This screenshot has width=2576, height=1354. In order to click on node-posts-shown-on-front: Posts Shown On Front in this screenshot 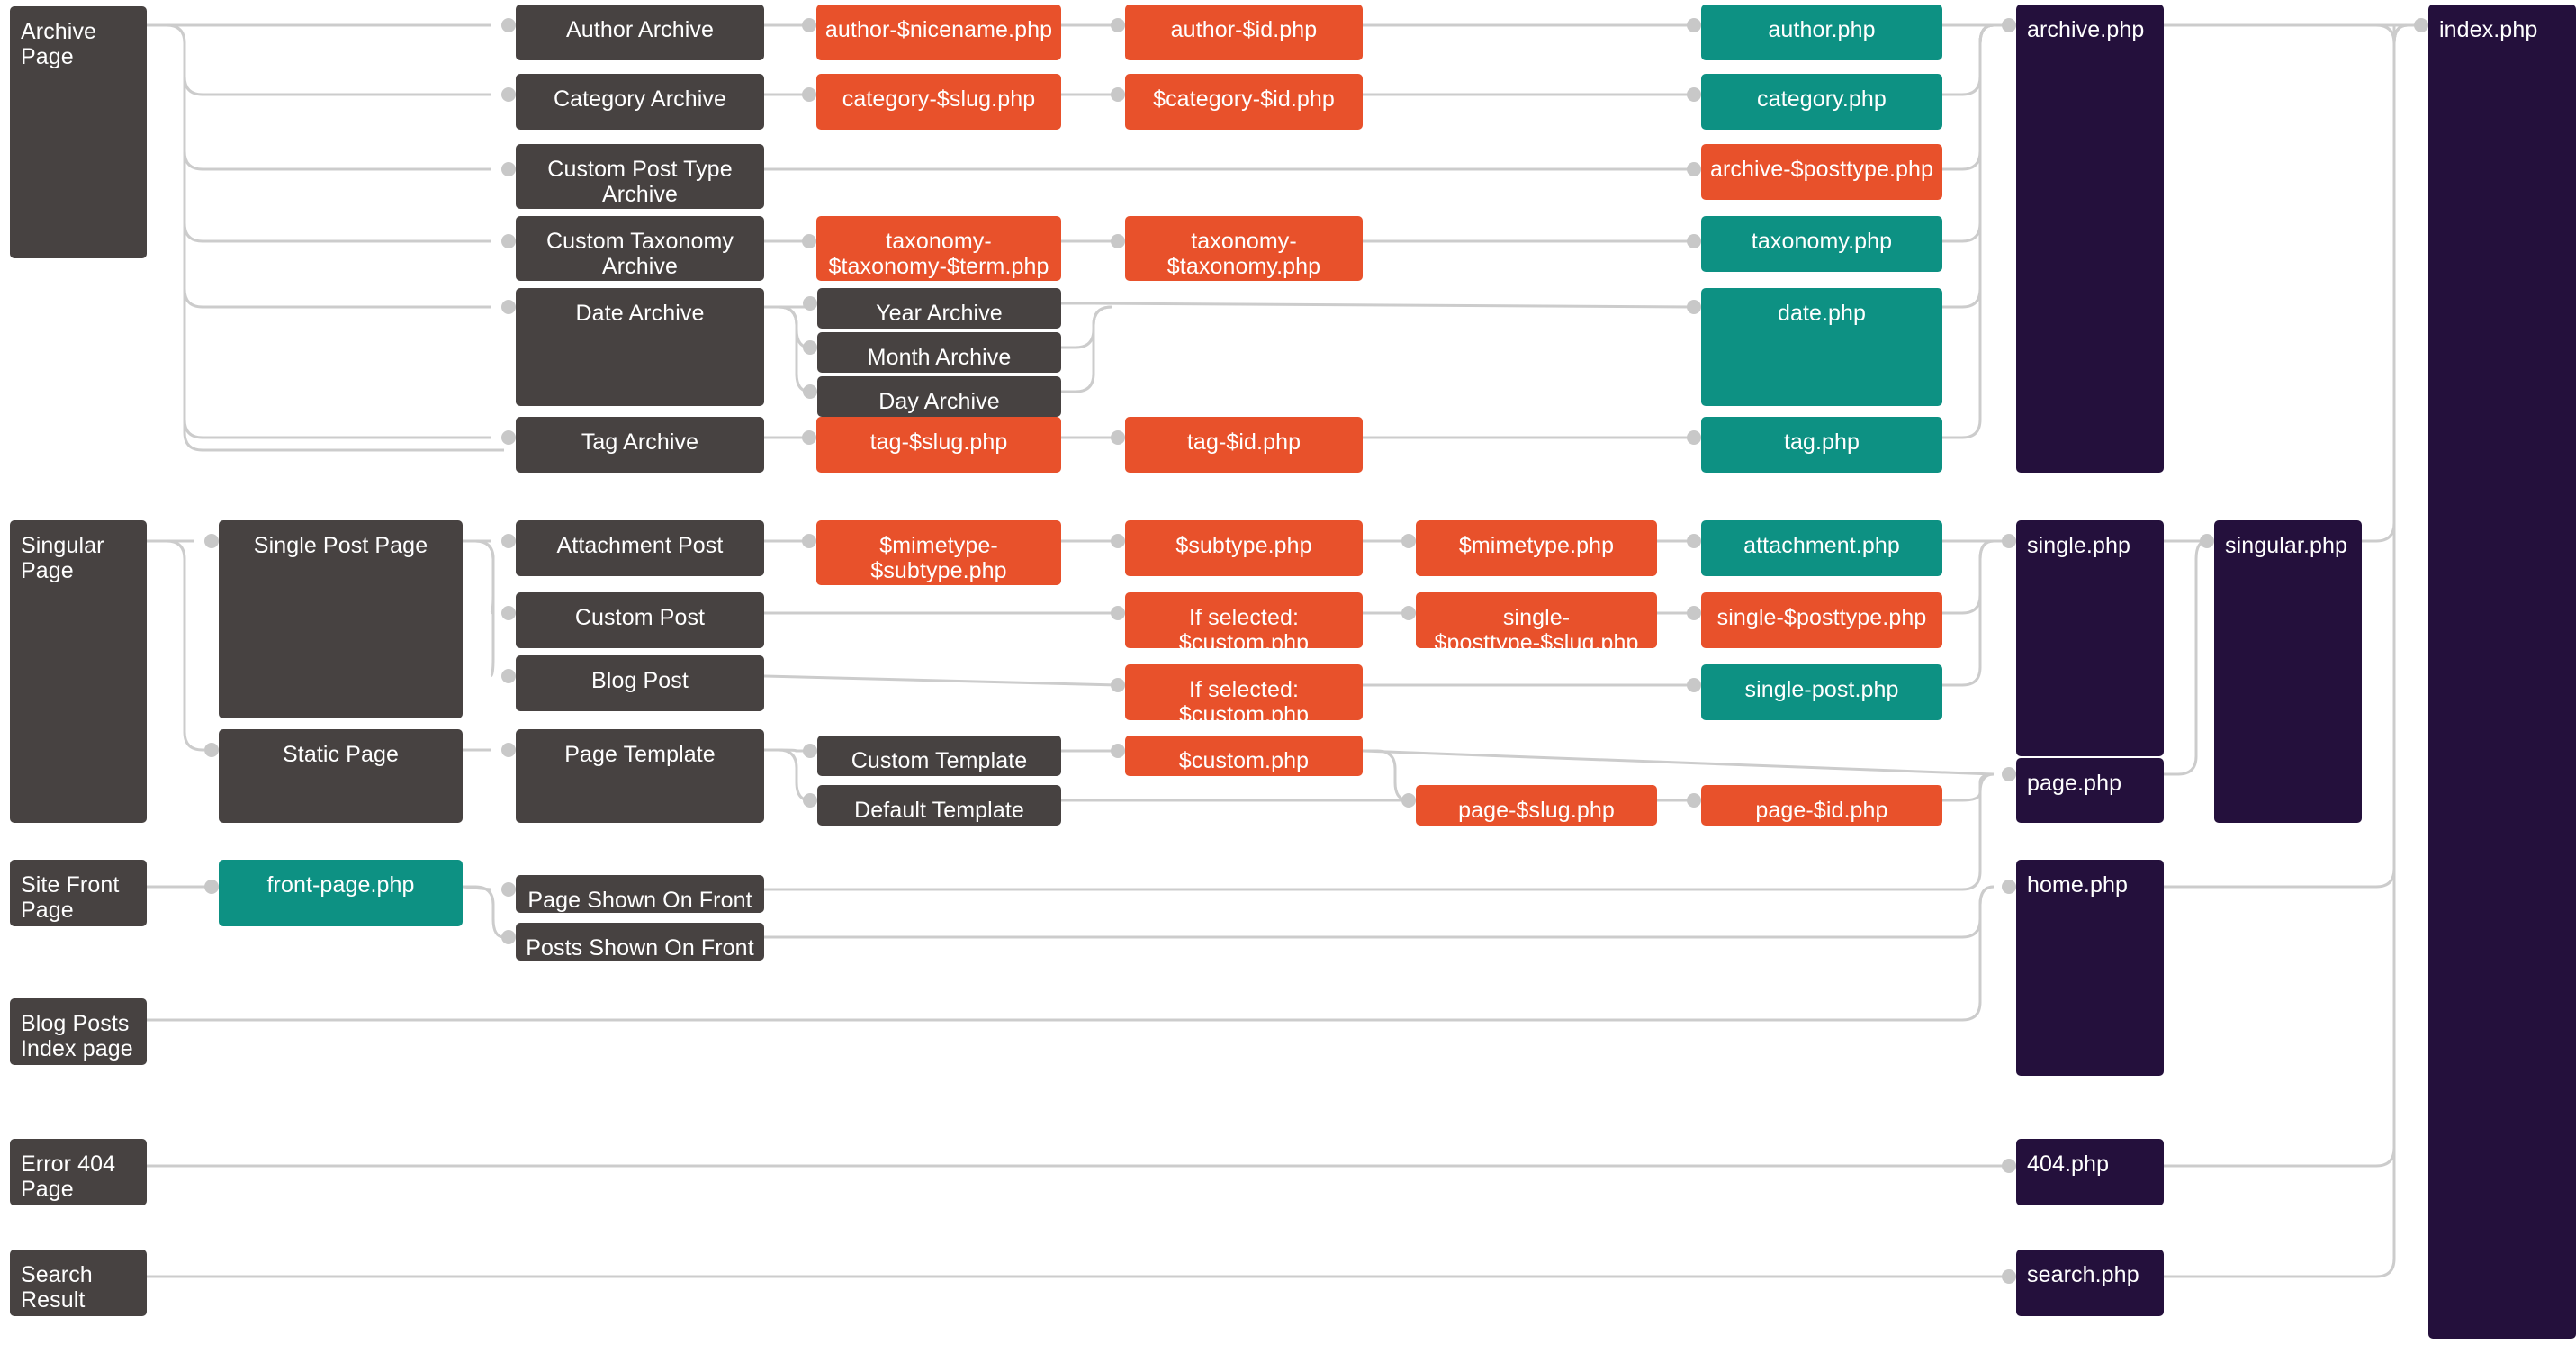, I will do `click(640, 942)`.